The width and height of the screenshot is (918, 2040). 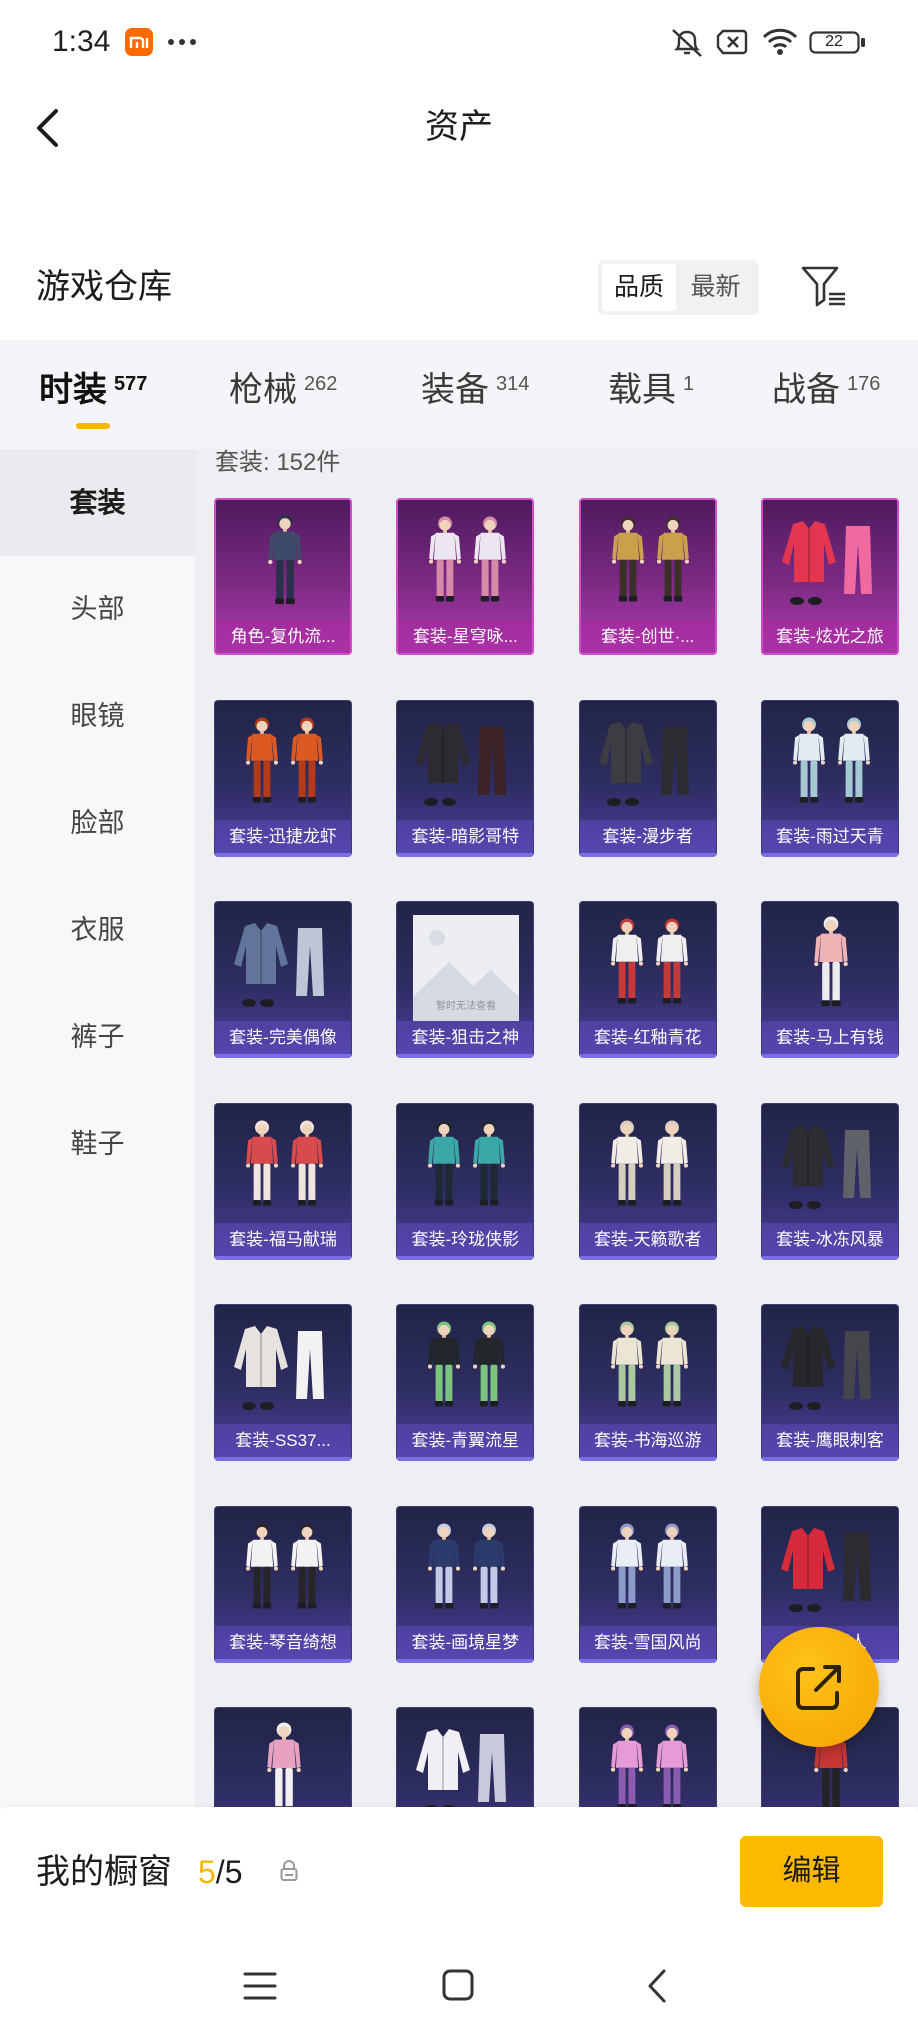 I want to click on outfit-card-label: 套装-雪国风尚, so click(x=647, y=1642).